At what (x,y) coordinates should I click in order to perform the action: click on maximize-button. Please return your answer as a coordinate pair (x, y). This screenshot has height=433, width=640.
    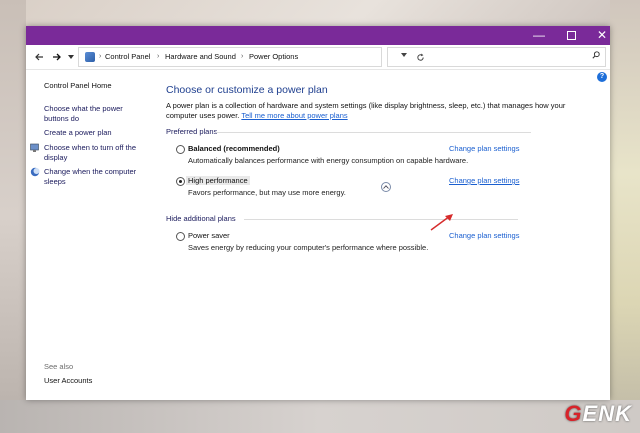
    Looking at the image, I should click on (571, 35).